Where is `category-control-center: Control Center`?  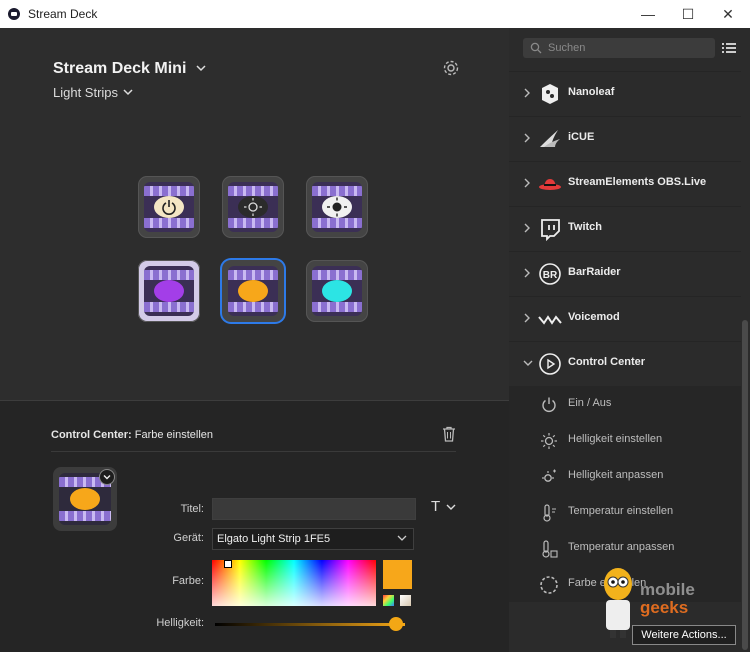
category-control-center: Control Center is located at coordinates (625, 363).